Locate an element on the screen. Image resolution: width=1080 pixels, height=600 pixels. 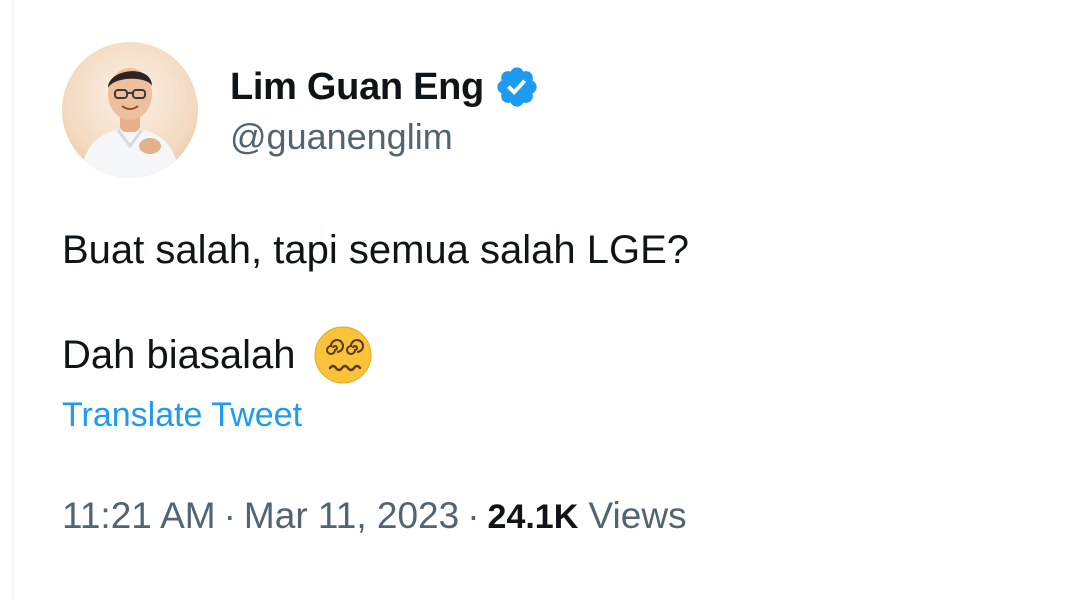
tweet-text-line-2: Dah biasalah is located at coordinates (179, 354).